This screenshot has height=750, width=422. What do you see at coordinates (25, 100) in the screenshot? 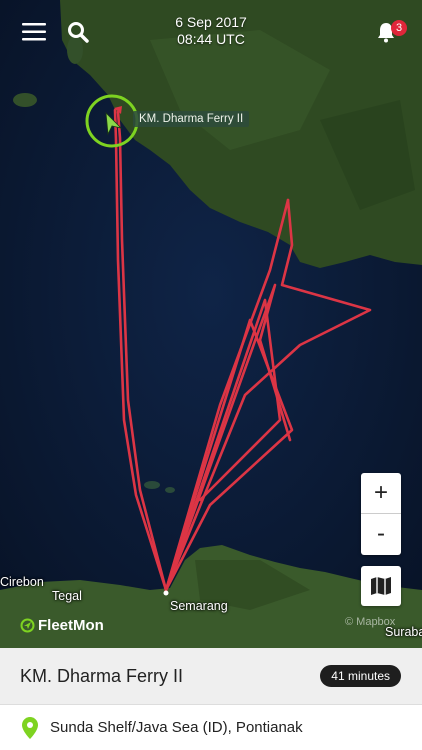
I see `island-west` at bounding box center [25, 100].